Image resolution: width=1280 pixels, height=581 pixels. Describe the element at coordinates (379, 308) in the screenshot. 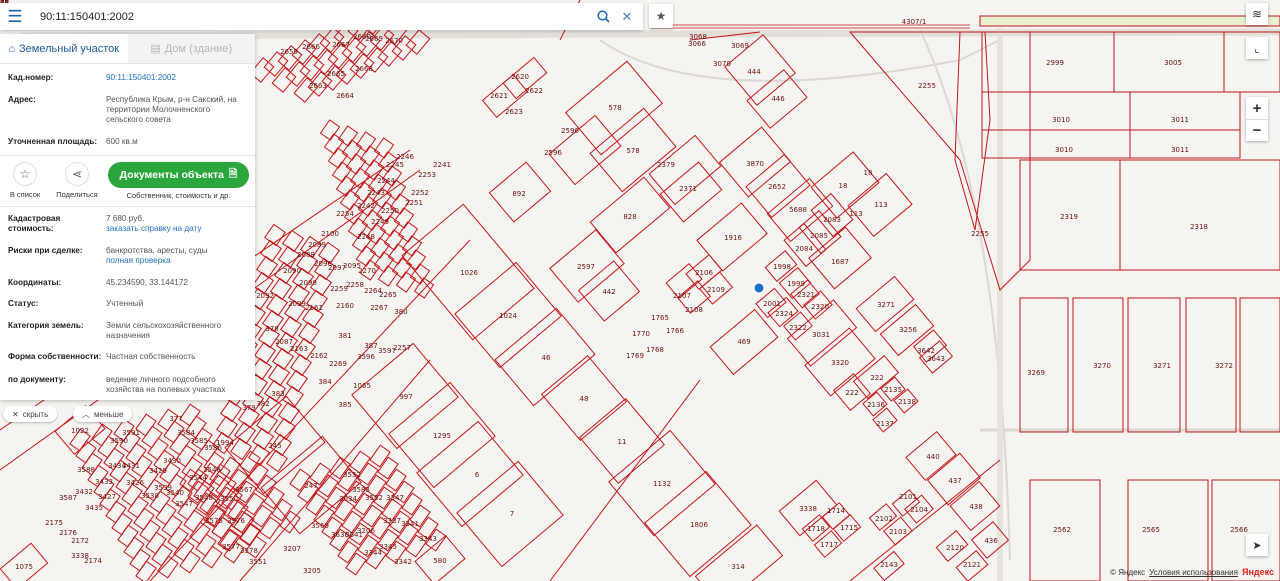

I see `parcel-number-label: 2267` at that location.